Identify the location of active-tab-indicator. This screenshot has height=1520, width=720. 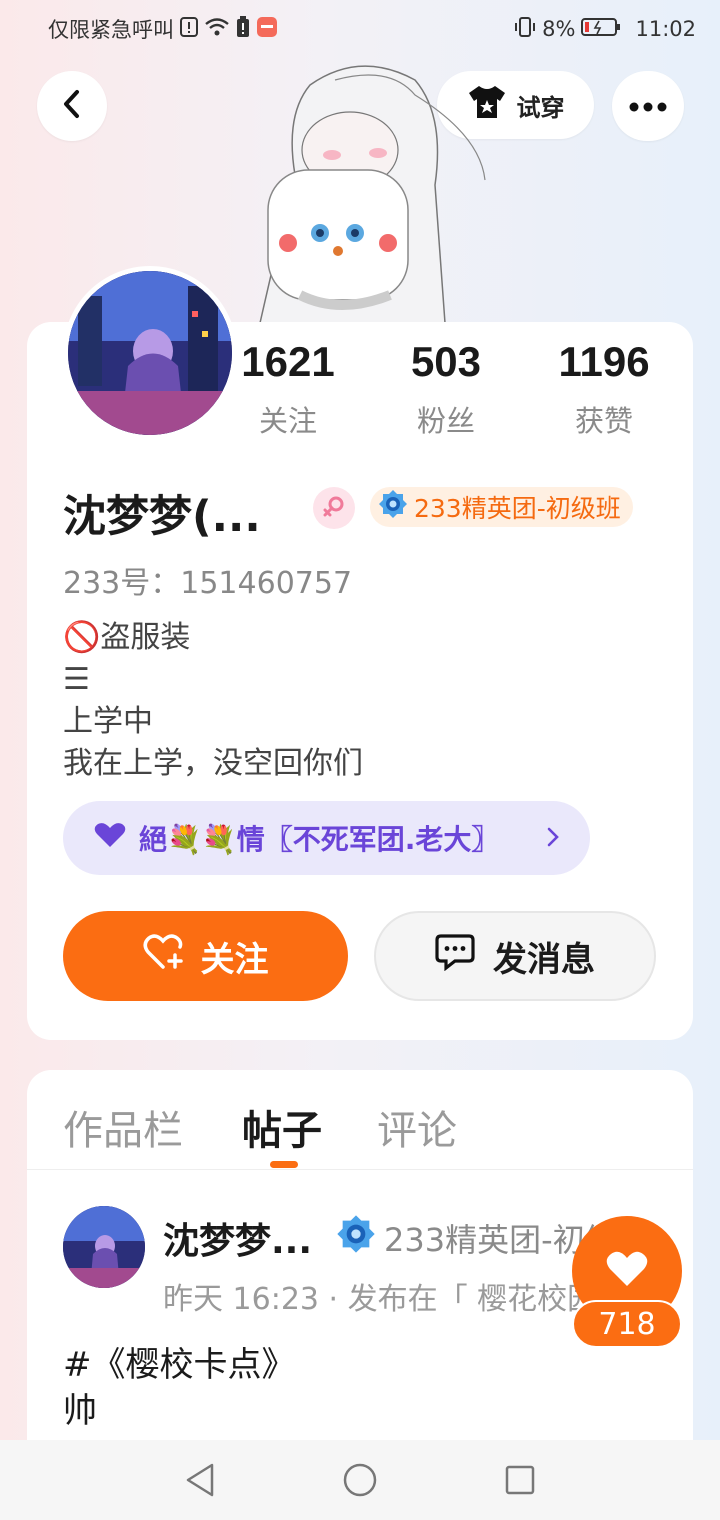
(284, 1164).